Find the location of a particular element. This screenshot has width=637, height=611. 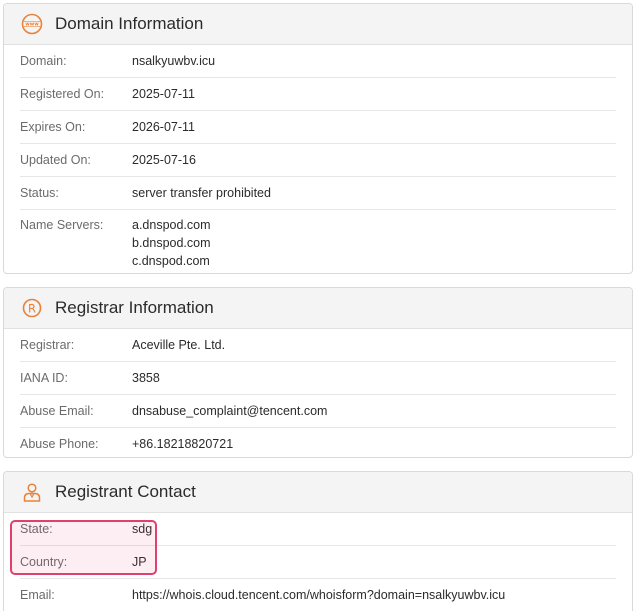

row-label: Updated On: is located at coordinates (55, 160).